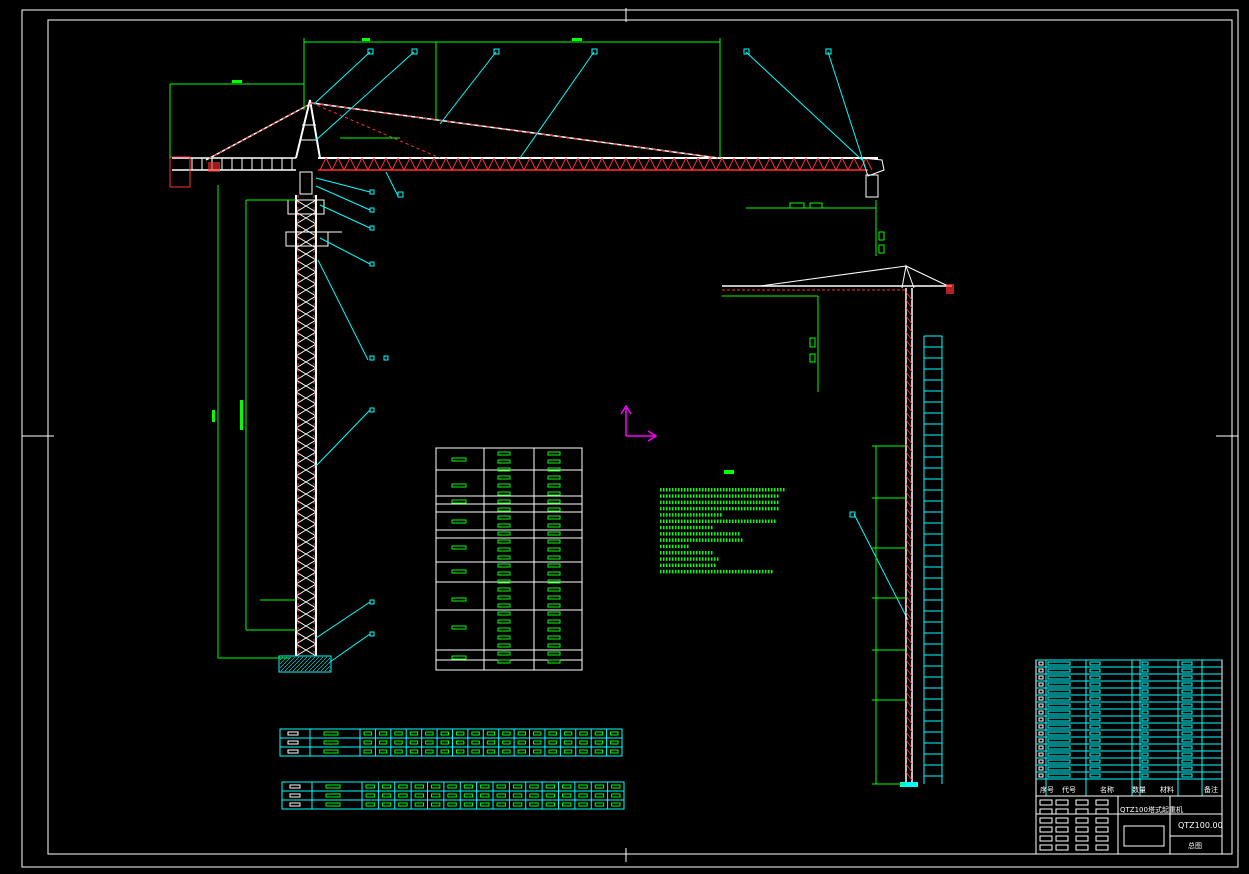 This screenshot has height=874, width=1249. Describe the element at coordinates (814, 540) in the screenshot. I see `secondary-crane-dimensions` at that location.